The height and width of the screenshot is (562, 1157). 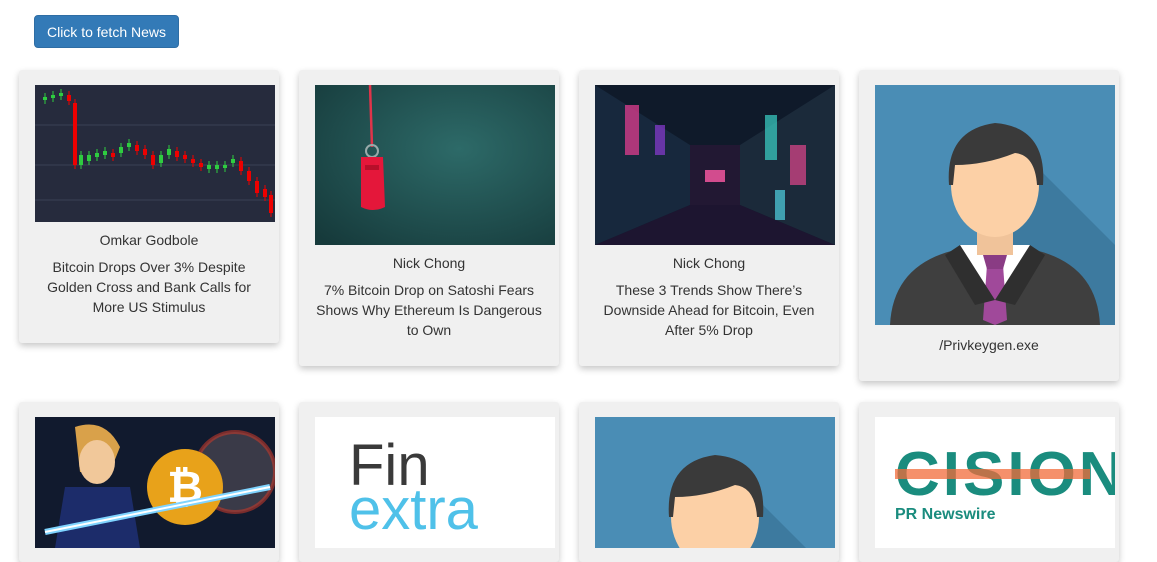 I want to click on finextra-logo: Fin extra, so click(x=435, y=482).